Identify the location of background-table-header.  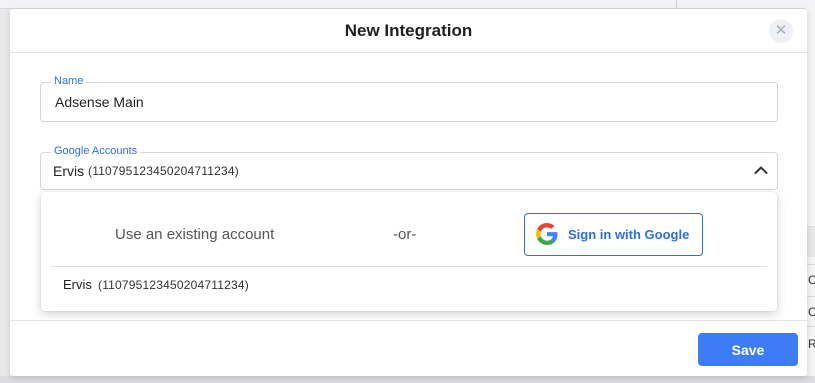
(407, 4).